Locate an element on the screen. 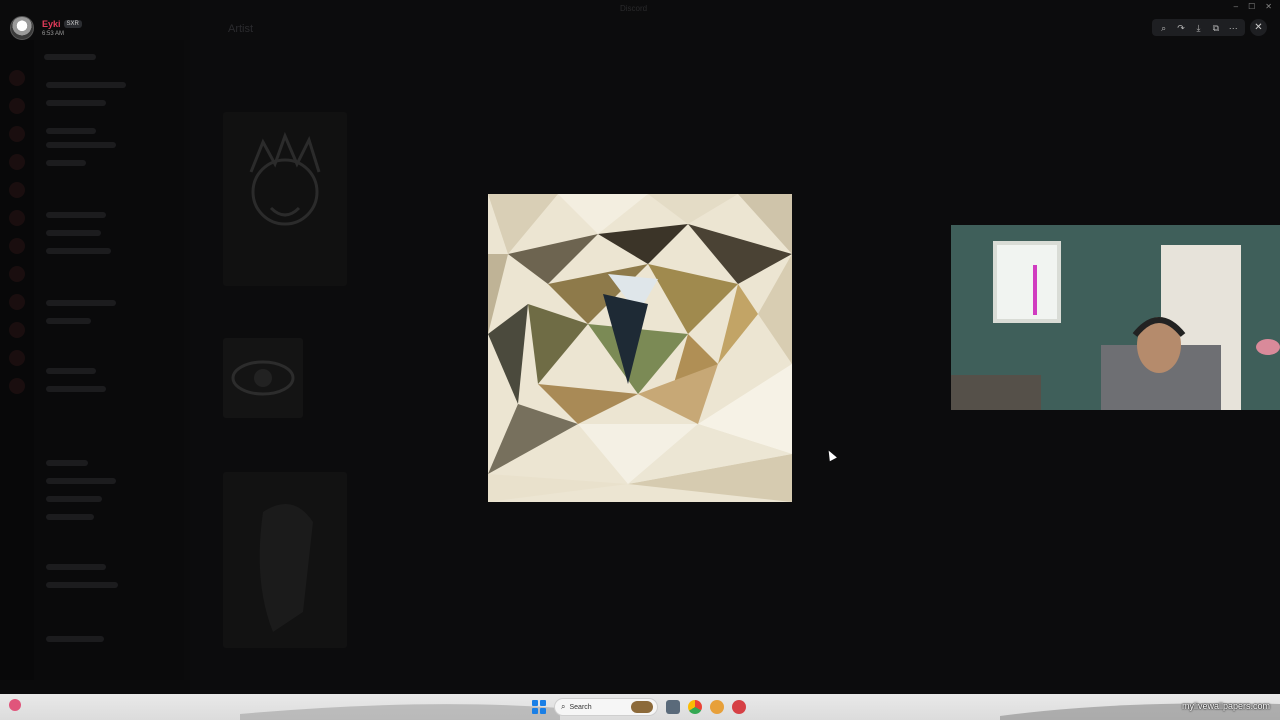  close-viewer-button: ✕ is located at coordinates (1258, 27).